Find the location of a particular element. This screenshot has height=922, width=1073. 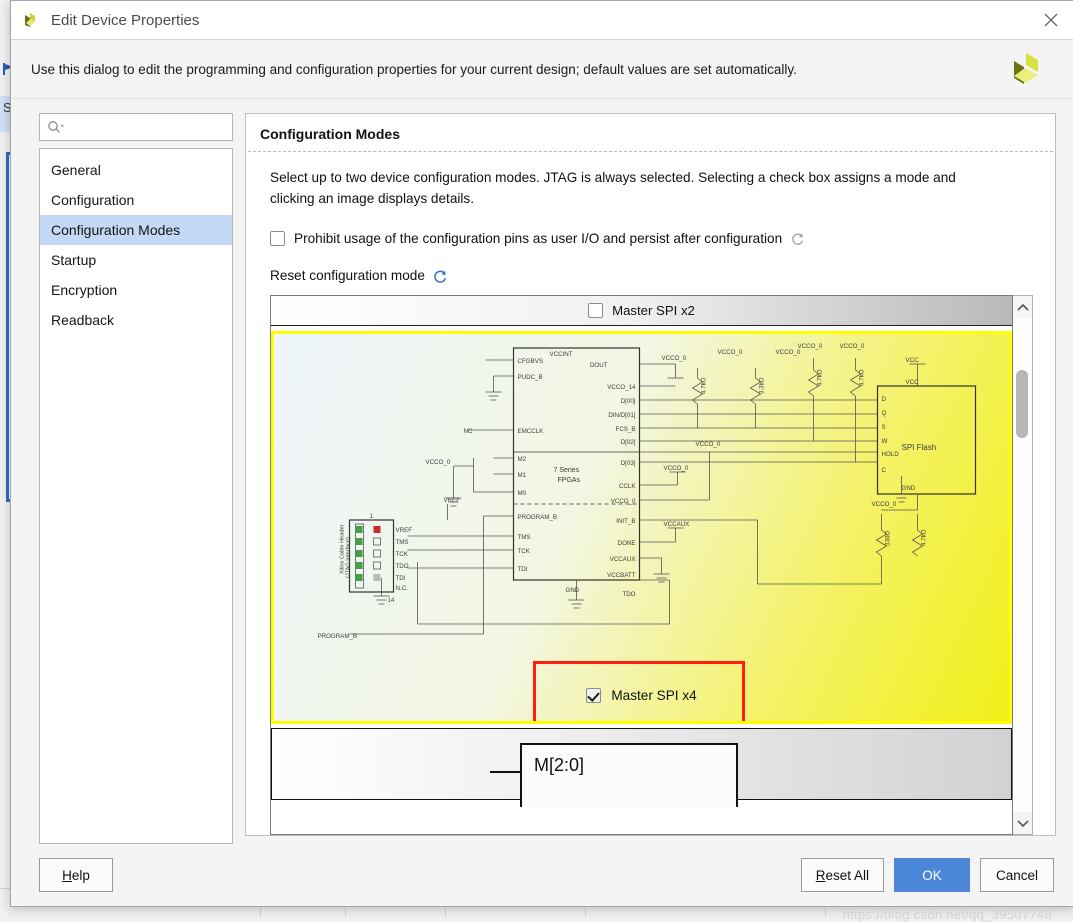

modes-vertical-scrollbar is located at coordinates (1023, 565).